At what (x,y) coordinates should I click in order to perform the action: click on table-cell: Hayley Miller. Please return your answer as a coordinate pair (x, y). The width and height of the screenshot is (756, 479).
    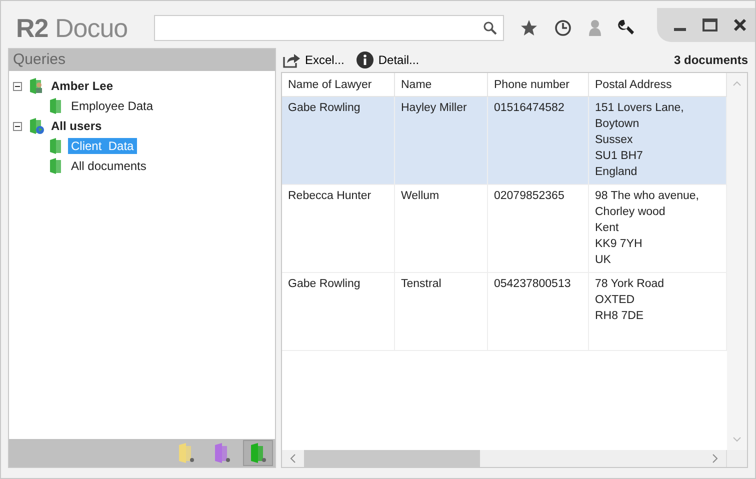
    Looking at the image, I should click on (441, 140).